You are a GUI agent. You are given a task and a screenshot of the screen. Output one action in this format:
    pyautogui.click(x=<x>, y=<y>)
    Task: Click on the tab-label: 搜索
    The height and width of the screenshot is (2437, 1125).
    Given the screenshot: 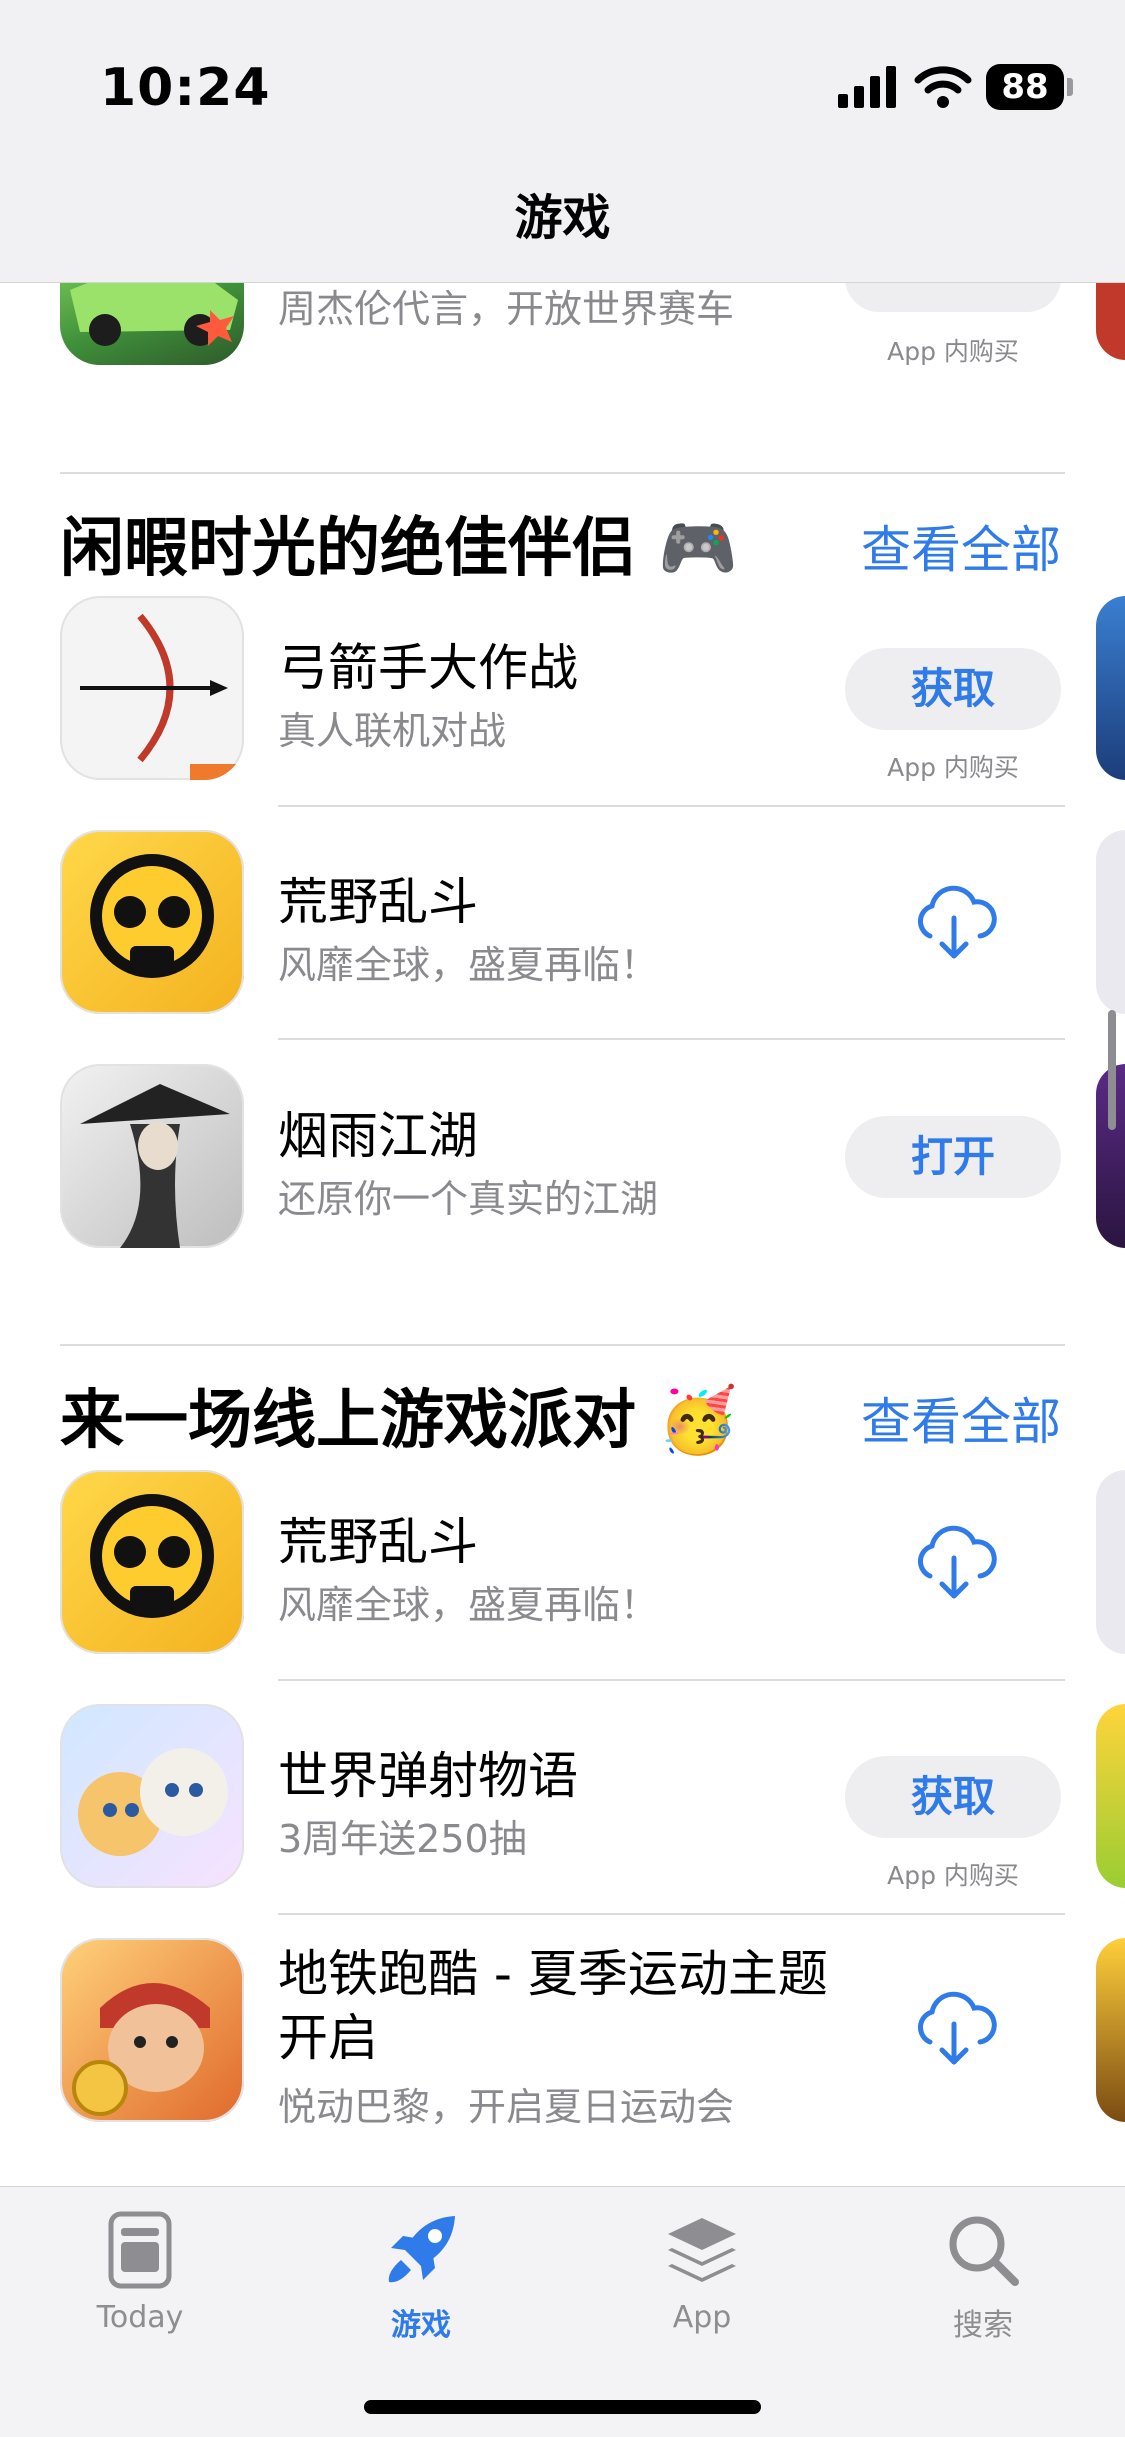 What is the action you would take?
    pyautogui.click(x=983, y=2325)
    